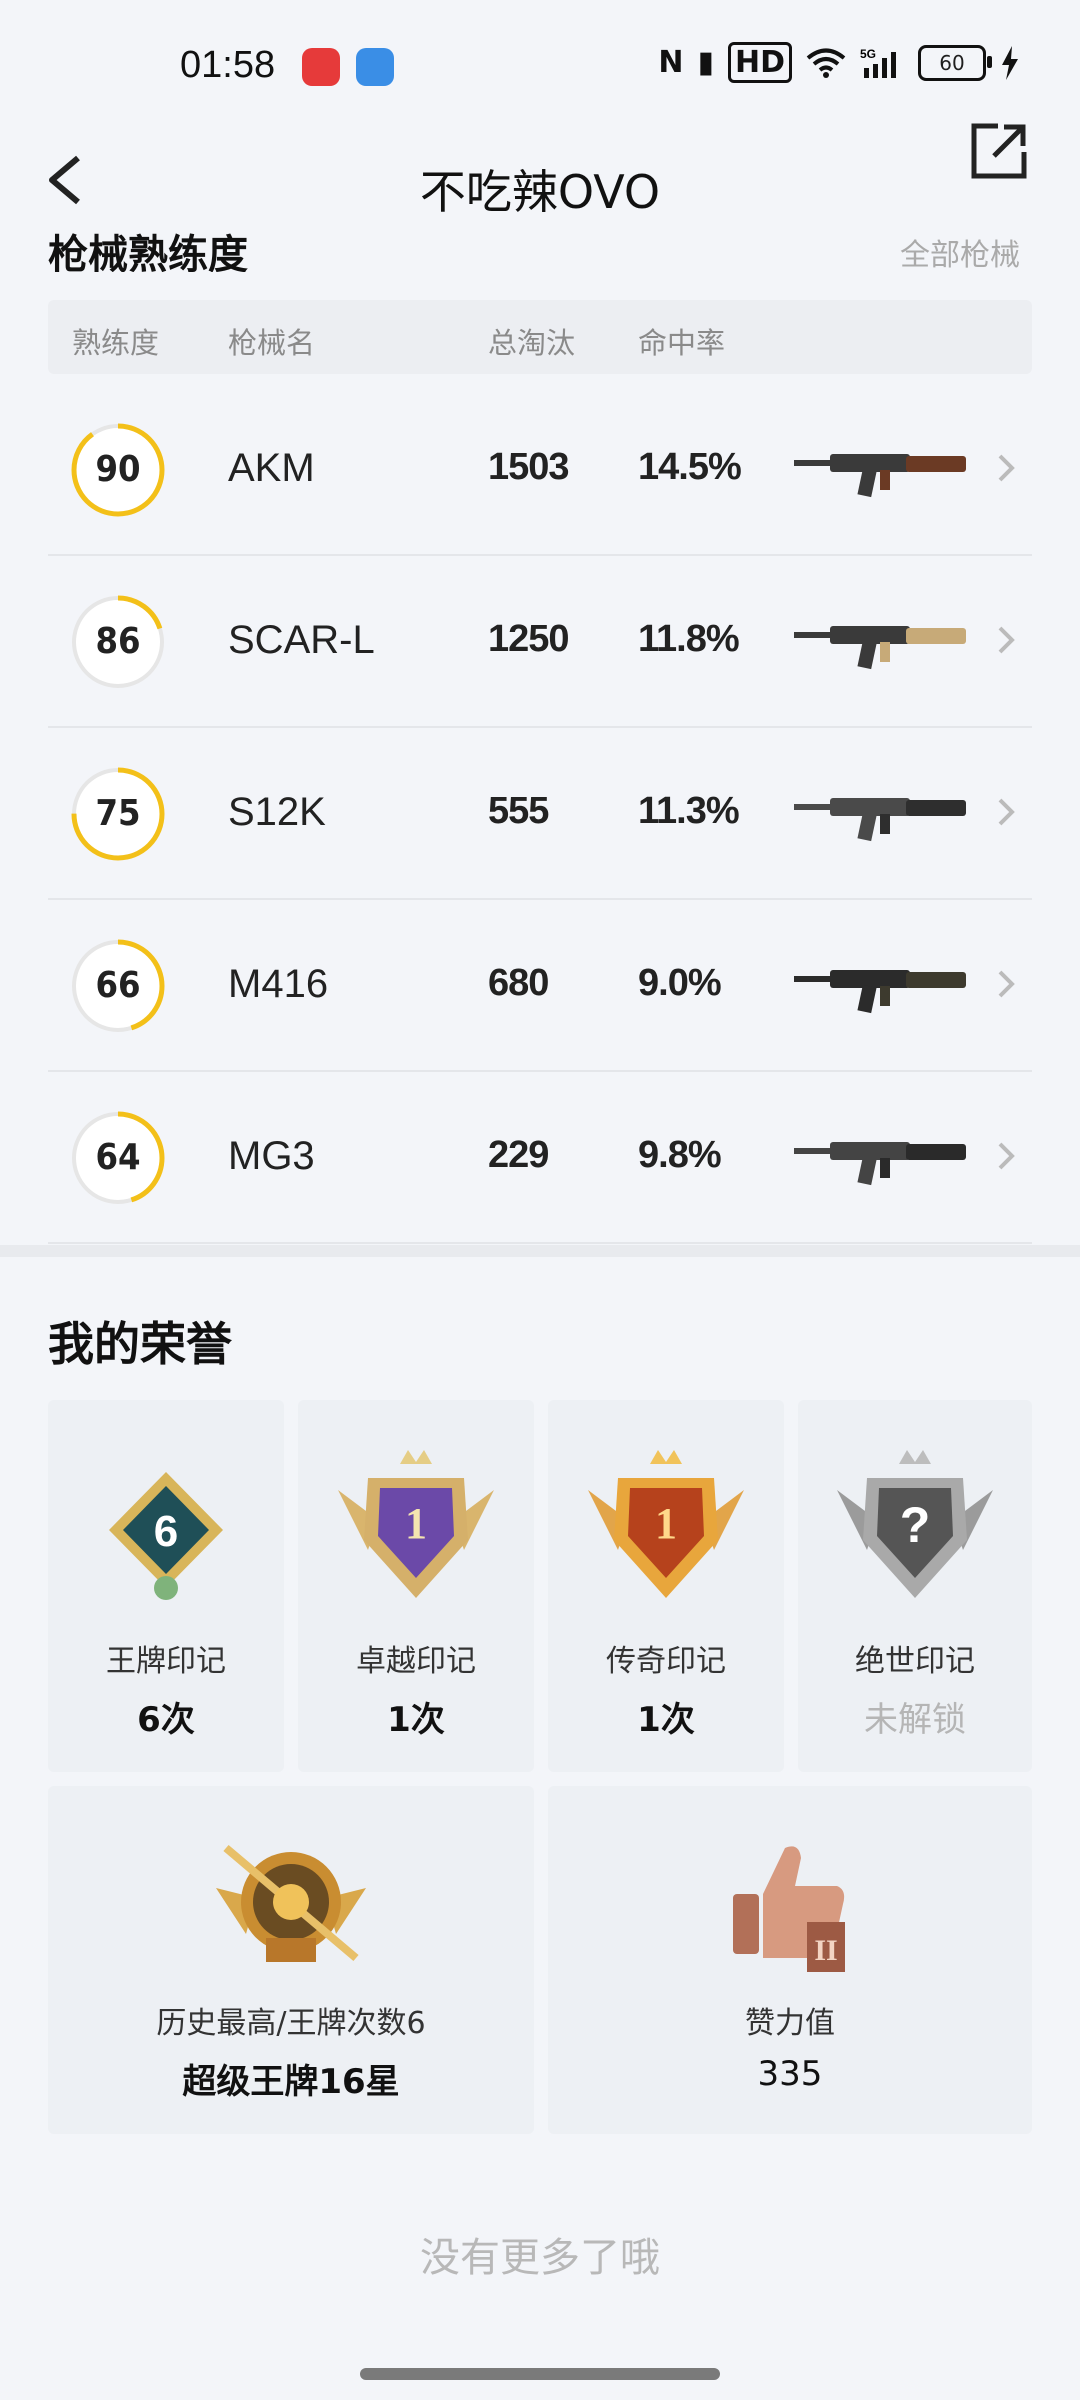 The height and width of the screenshot is (2400, 1080). I want to click on proficiency-ring: 64, so click(118, 1158).